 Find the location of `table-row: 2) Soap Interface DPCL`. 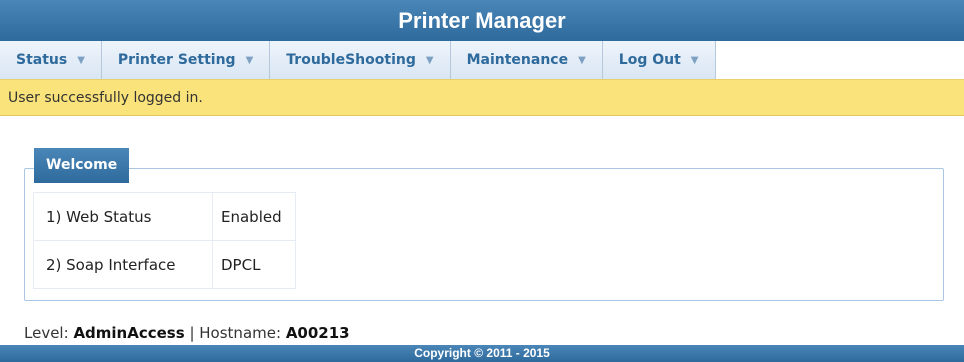

table-row: 2) Soap Interface DPCL is located at coordinates (164, 264).